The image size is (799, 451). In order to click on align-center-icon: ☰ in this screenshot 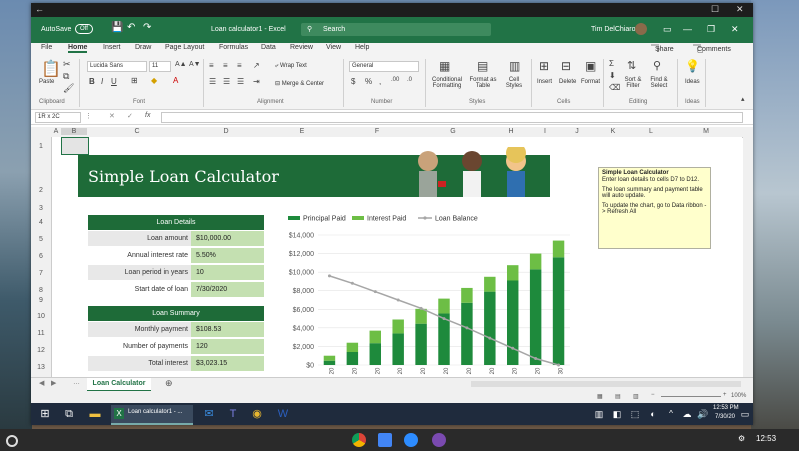, I will do `click(226, 81)`.